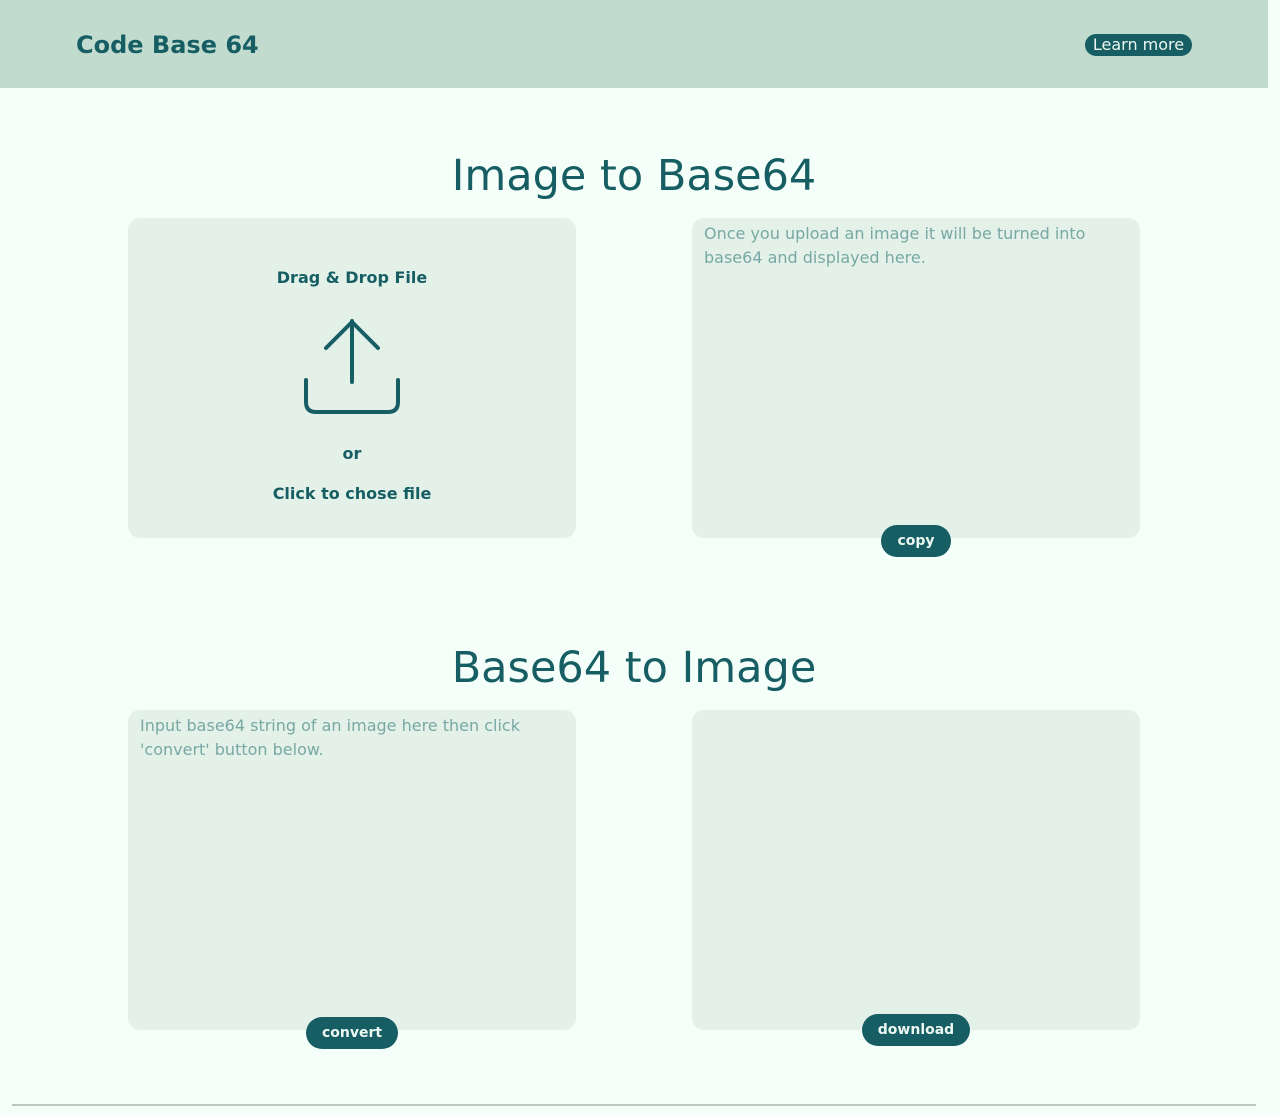 This screenshot has width=1280, height=1115. What do you see at coordinates (916, 1030) in the screenshot?
I see `download-button: download` at bounding box center [916, 1030].